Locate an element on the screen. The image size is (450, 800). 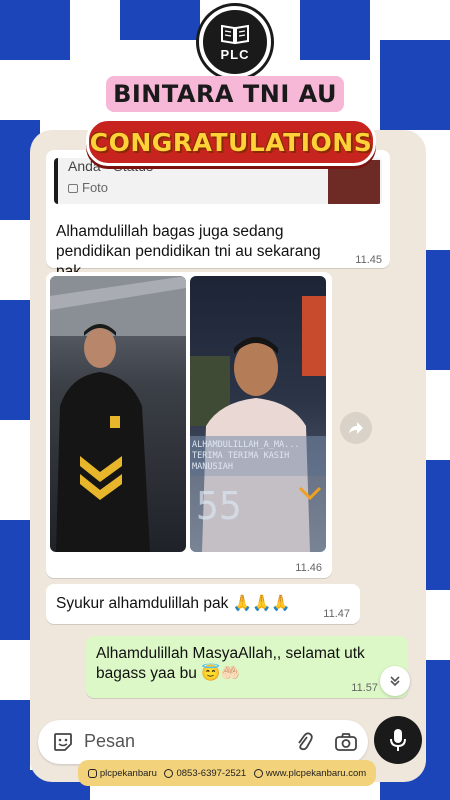
instagram-icon is located at coordinates (92, 773).